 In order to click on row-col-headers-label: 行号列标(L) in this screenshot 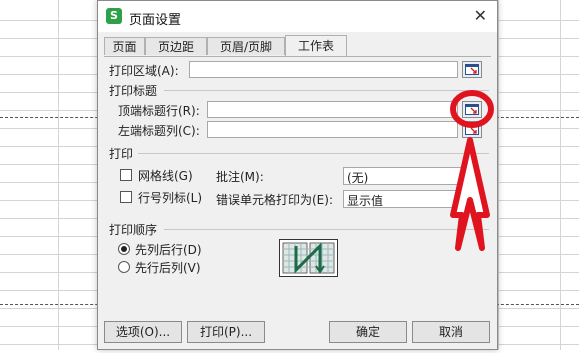, I will do `click(170, 198)`.